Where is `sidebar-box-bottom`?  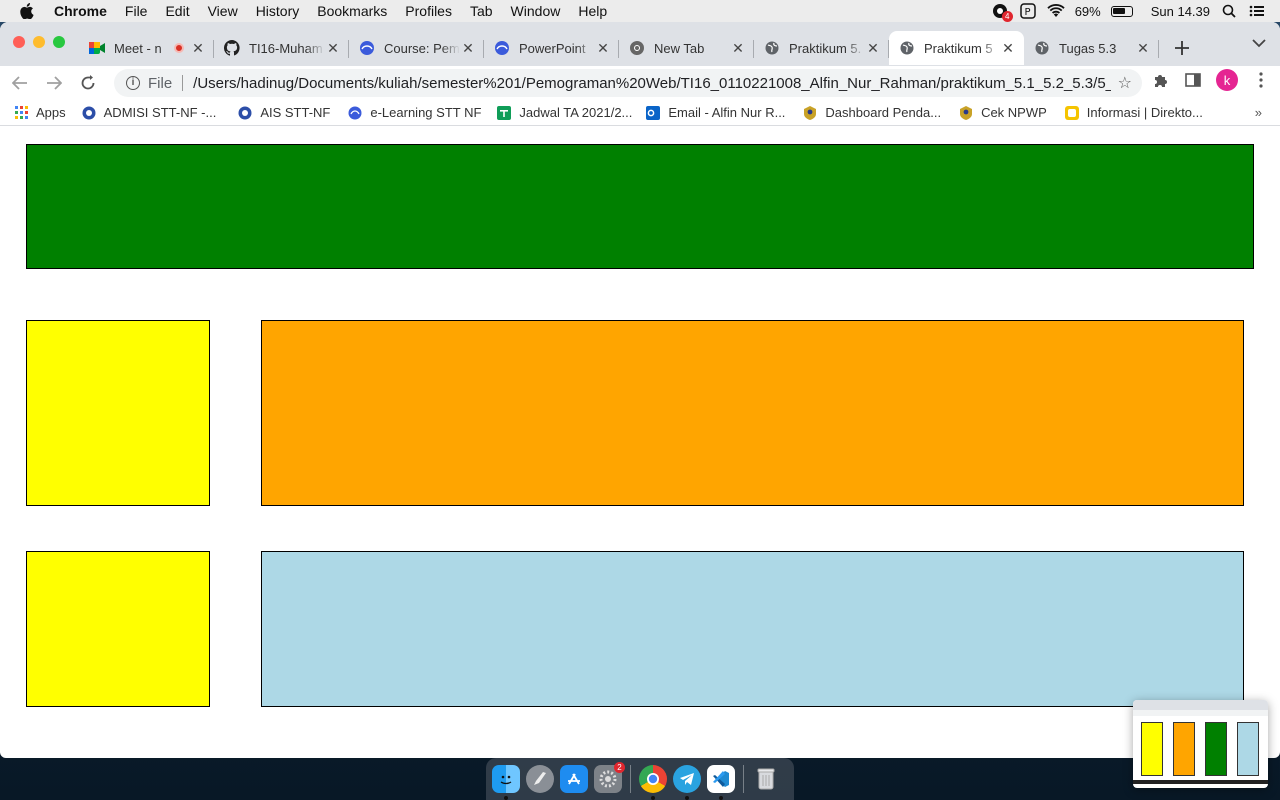 sidebar-box-bottom is located at coordinates (118, 629).